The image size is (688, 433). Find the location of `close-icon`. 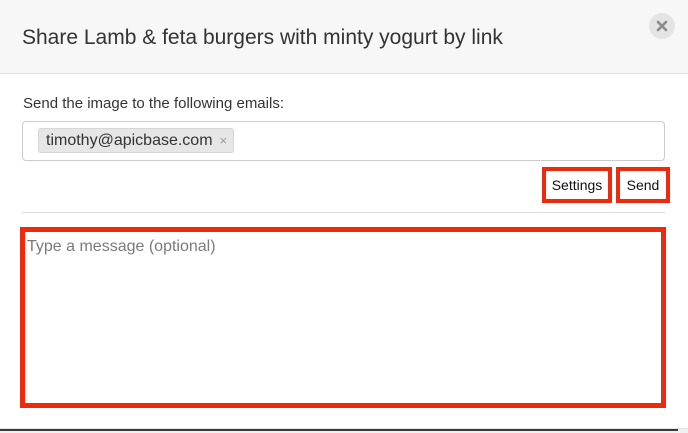

close-icon is located at coordinates (662, 26).